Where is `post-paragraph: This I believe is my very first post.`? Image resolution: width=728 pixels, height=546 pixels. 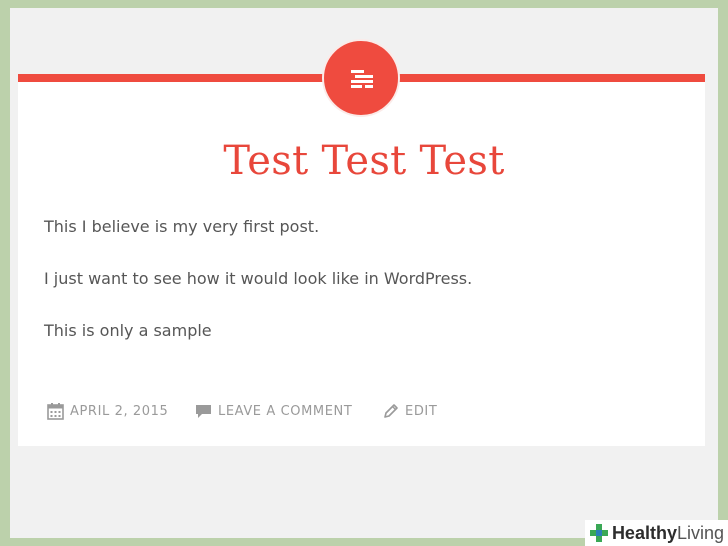
post-paragraph: This I believe is my very first post. is located at coordinates (182, 226).